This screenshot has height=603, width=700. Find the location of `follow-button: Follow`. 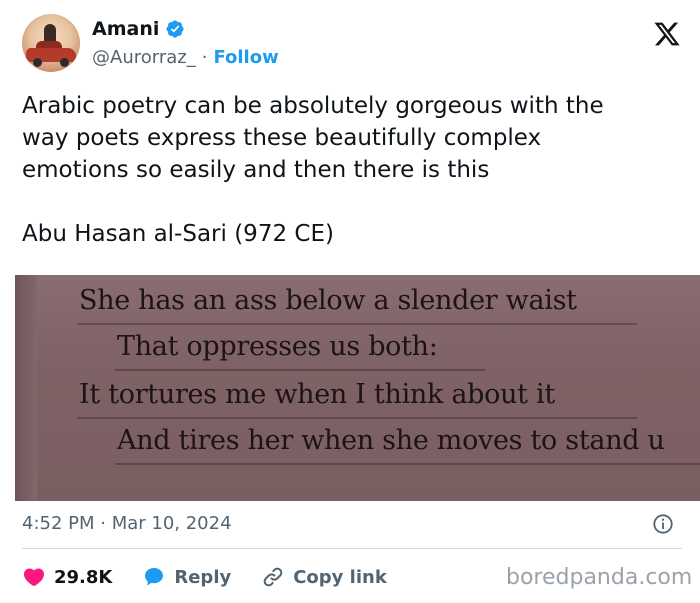

follow-button: Follow is located at coordinates (245, 57).